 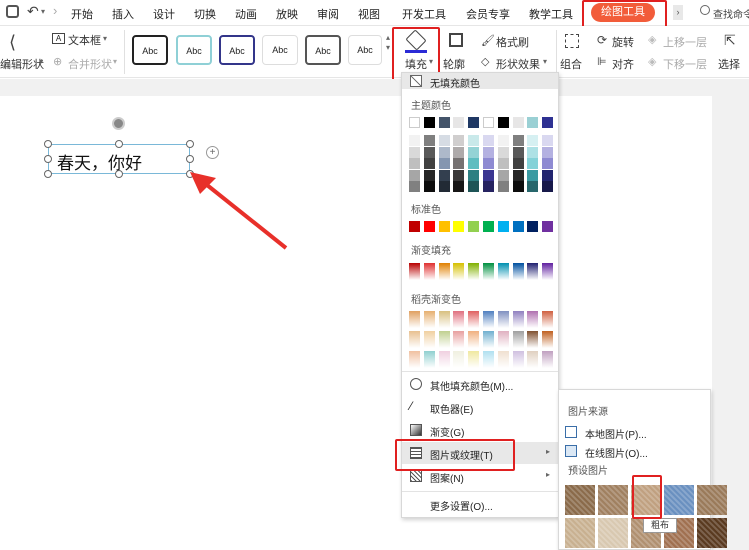 What do you see at coordinates (150, 50) in the screenshot?
I see `shape-style-1: Abc` at bounding box center [150, 50].